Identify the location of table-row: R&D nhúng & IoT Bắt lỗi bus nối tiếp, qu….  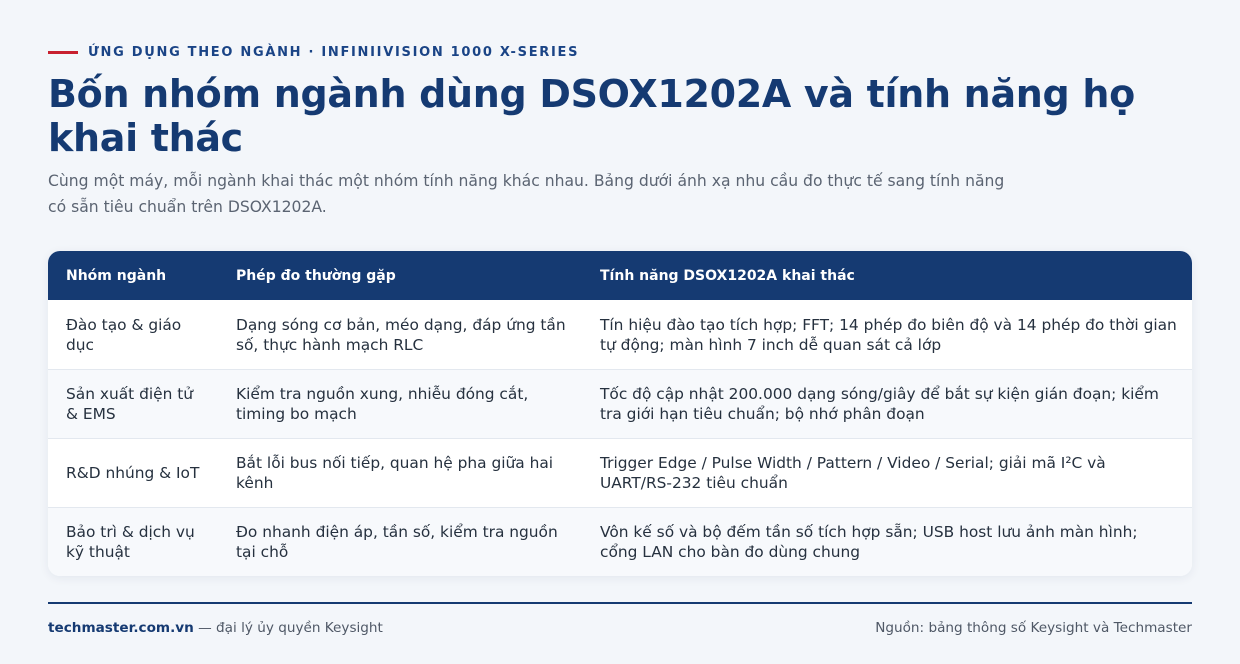
(620, 472).